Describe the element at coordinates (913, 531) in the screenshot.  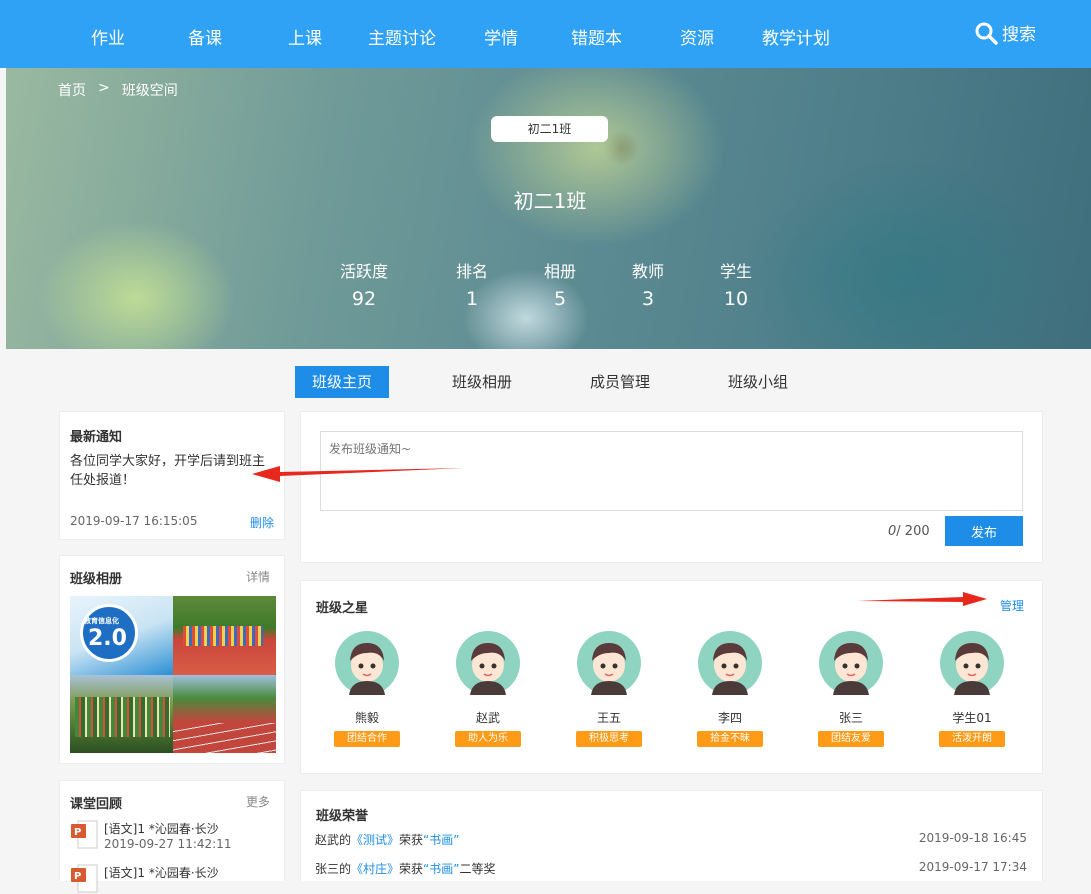
I see `char-max: / 200` at that location.